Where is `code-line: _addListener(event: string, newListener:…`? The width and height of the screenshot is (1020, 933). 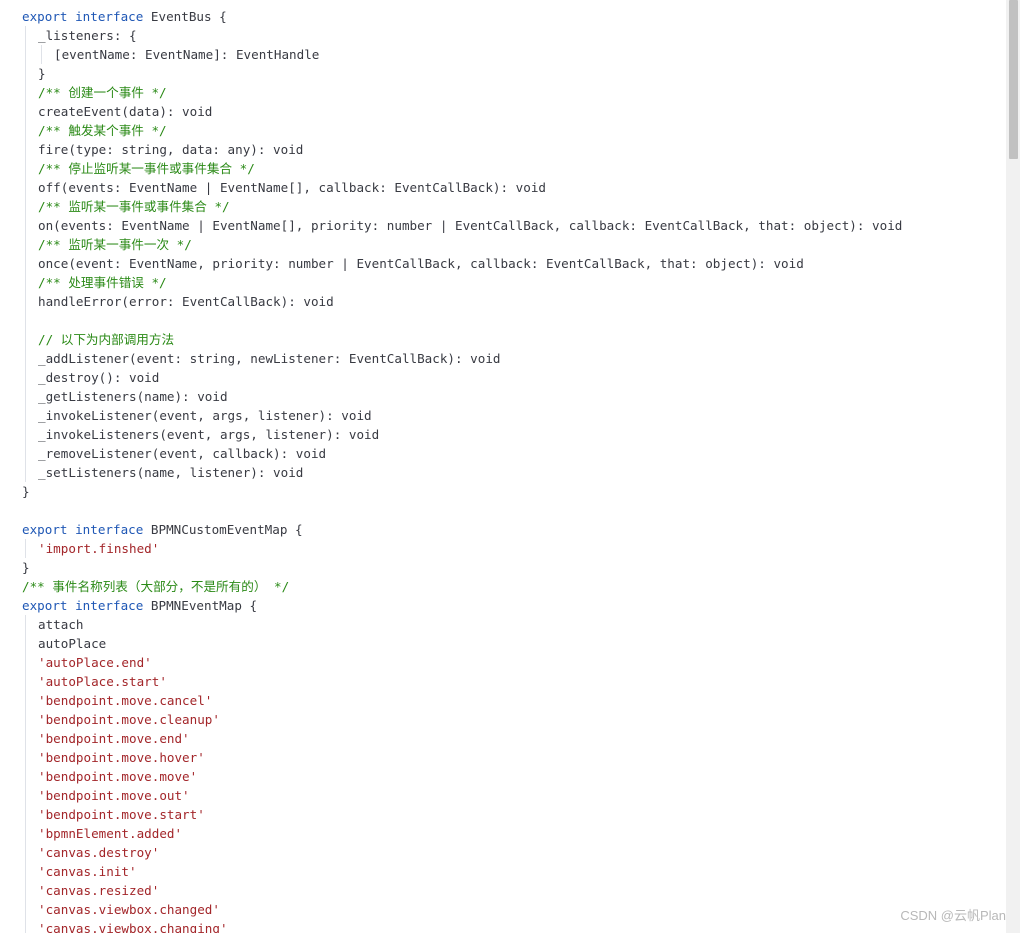 code-line: _addListener(event: string, newListener:… is located at coordinates (269, 358).